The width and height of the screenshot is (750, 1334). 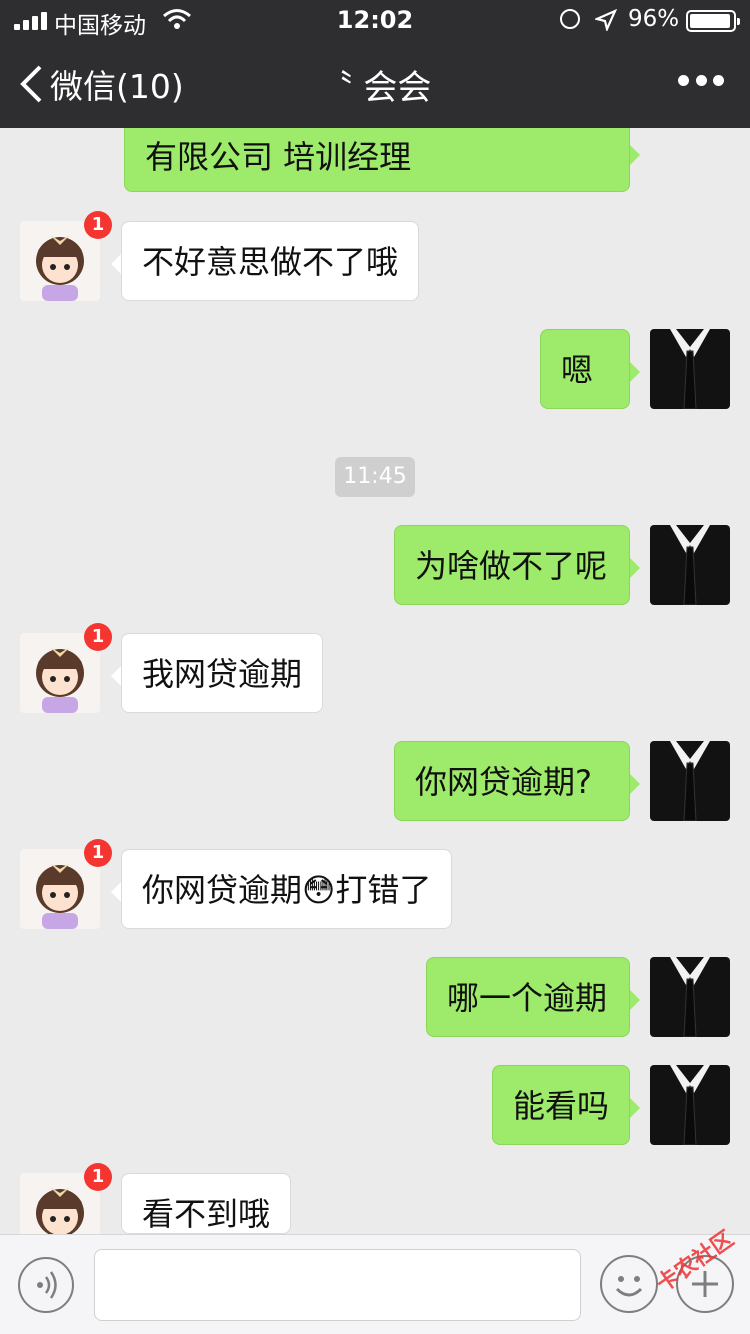 I want to click on smiley-icon, so click(x=629, y=1286).